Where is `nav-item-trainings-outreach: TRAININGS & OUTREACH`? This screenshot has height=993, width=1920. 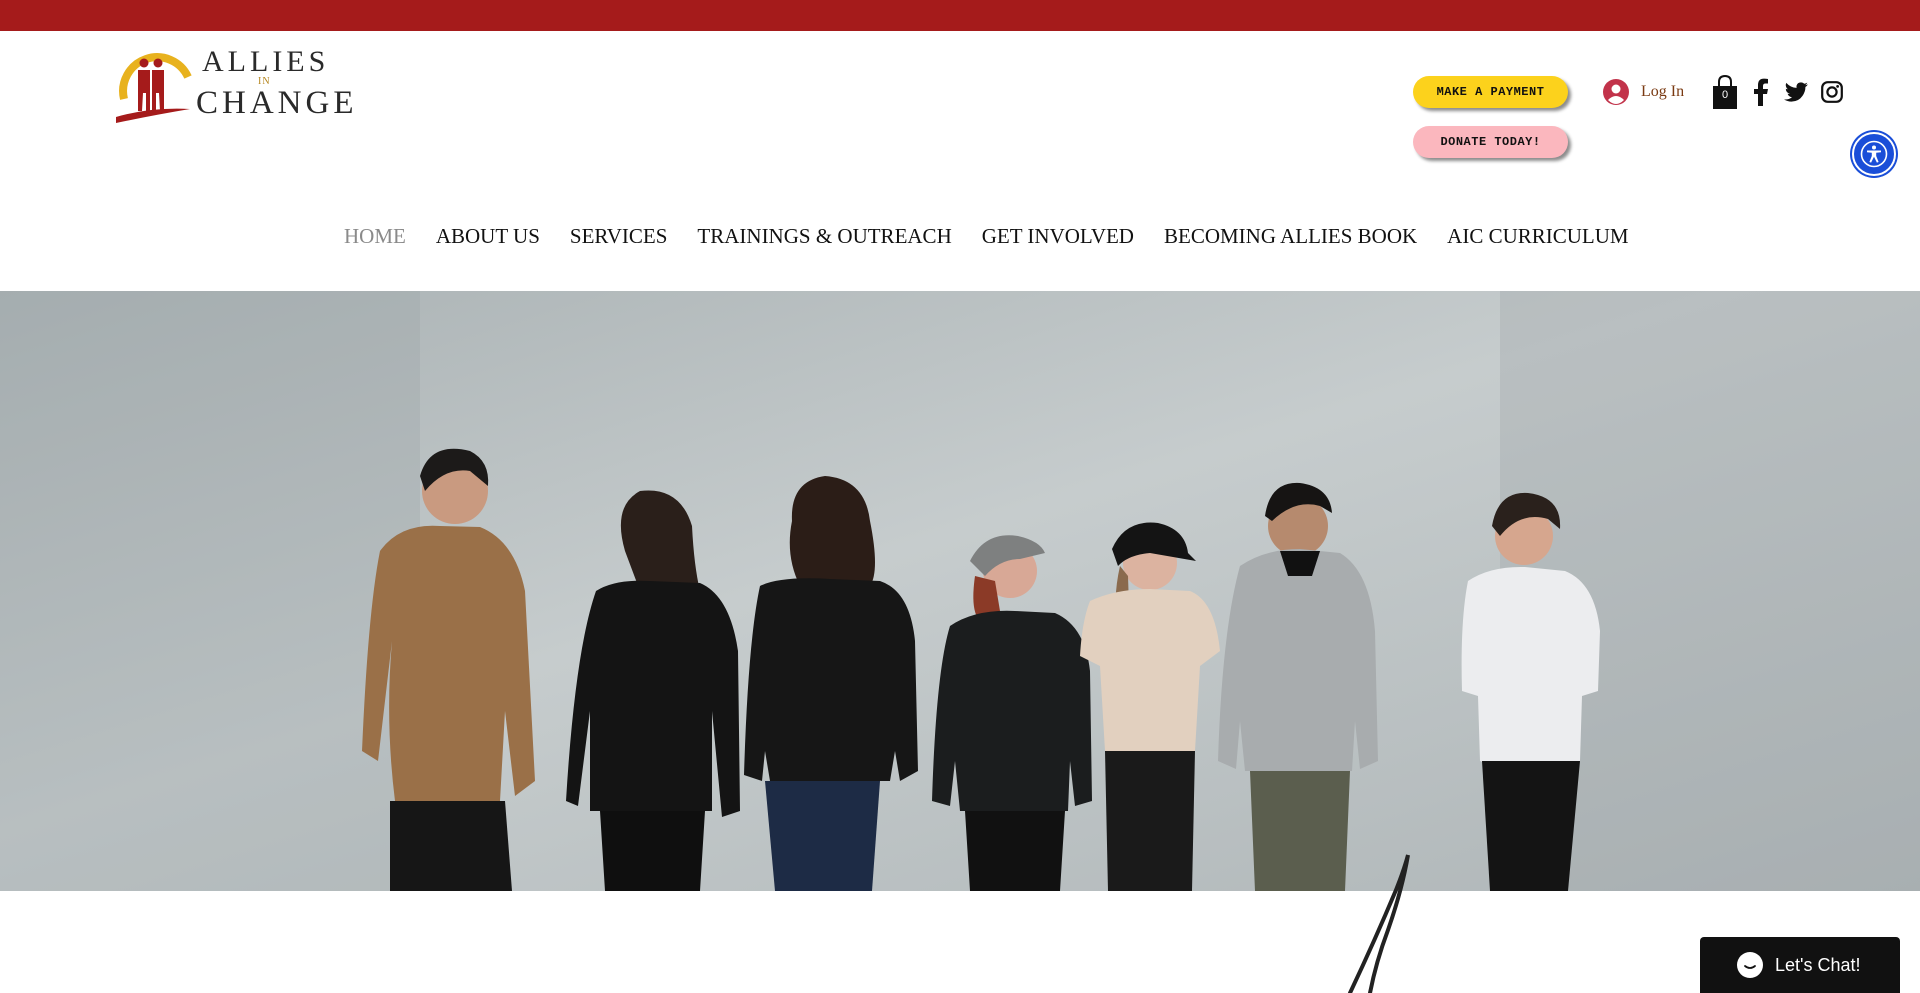 nav-item-trainings-outreach: TRAININGS & OUTREACH is located at coordinates (824, 236).